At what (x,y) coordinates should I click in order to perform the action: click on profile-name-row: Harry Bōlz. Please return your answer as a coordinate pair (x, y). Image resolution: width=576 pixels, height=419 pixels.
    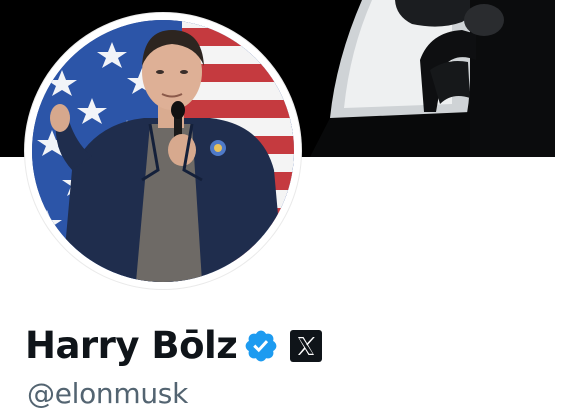
    Looking at the image, I should click on (174, 346).